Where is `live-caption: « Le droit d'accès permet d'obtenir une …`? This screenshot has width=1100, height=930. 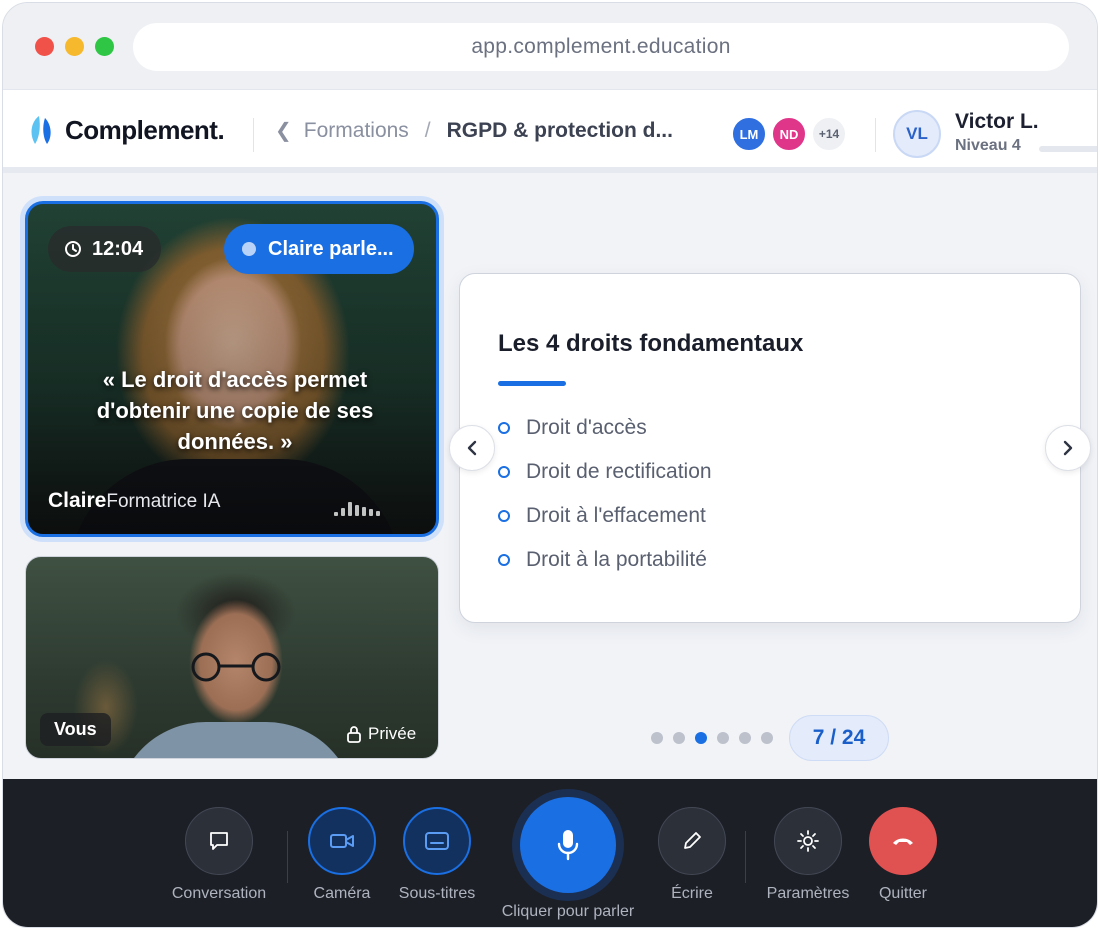 live-caption: « Le droit d'accès permet d'obtenir une … is located at coordinates (235, 410).